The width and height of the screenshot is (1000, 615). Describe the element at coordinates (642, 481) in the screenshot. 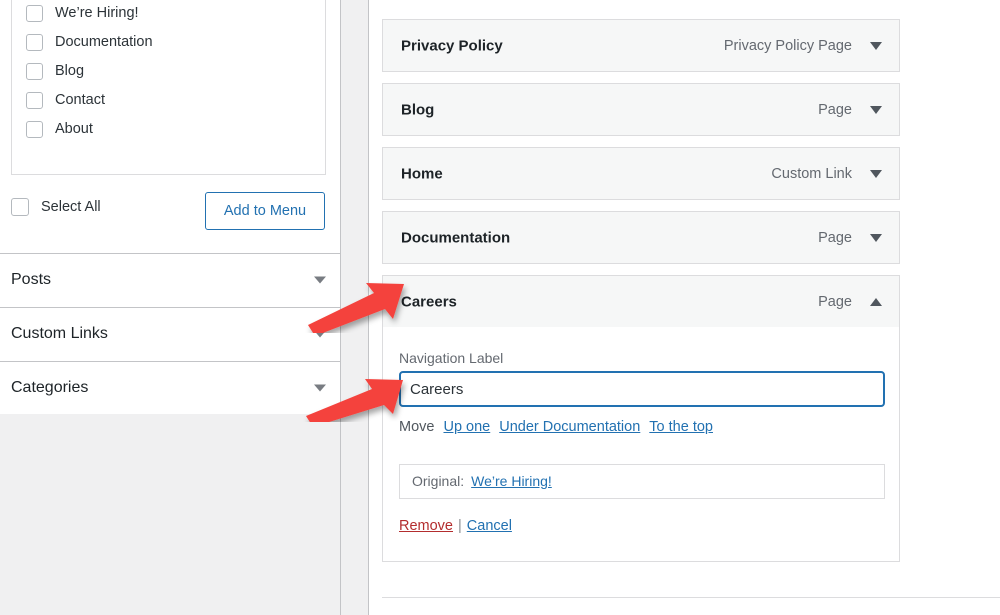

I see `original-field: Original: We’re Hiring!` at that location.